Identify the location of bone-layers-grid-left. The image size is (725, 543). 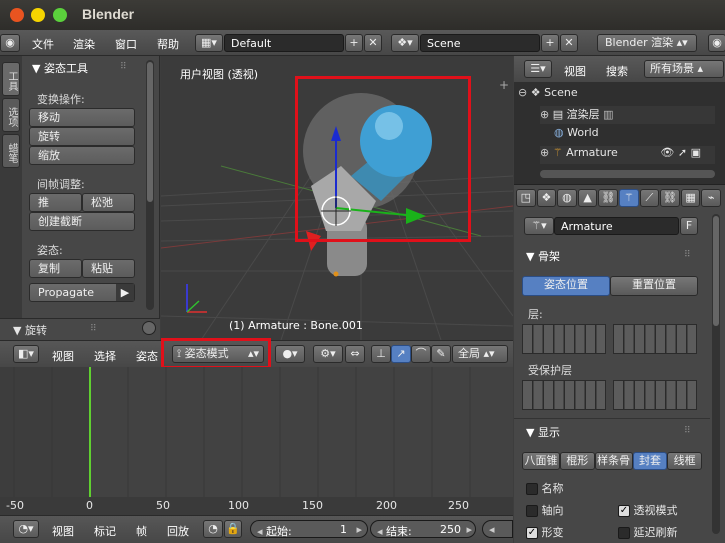
(564, 339).